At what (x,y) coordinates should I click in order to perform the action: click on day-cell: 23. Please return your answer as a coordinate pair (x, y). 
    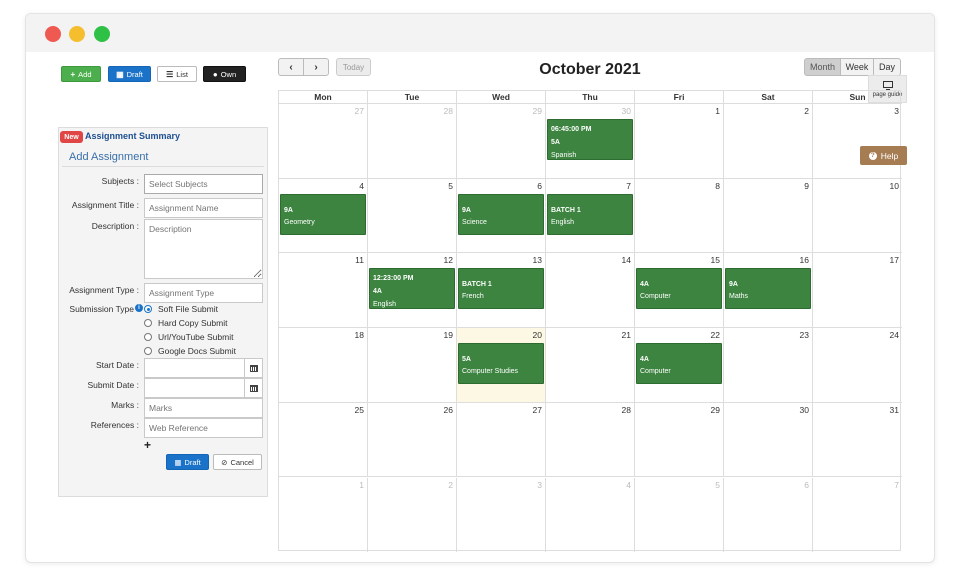
    Looking at the image, I should click on (768, 365).